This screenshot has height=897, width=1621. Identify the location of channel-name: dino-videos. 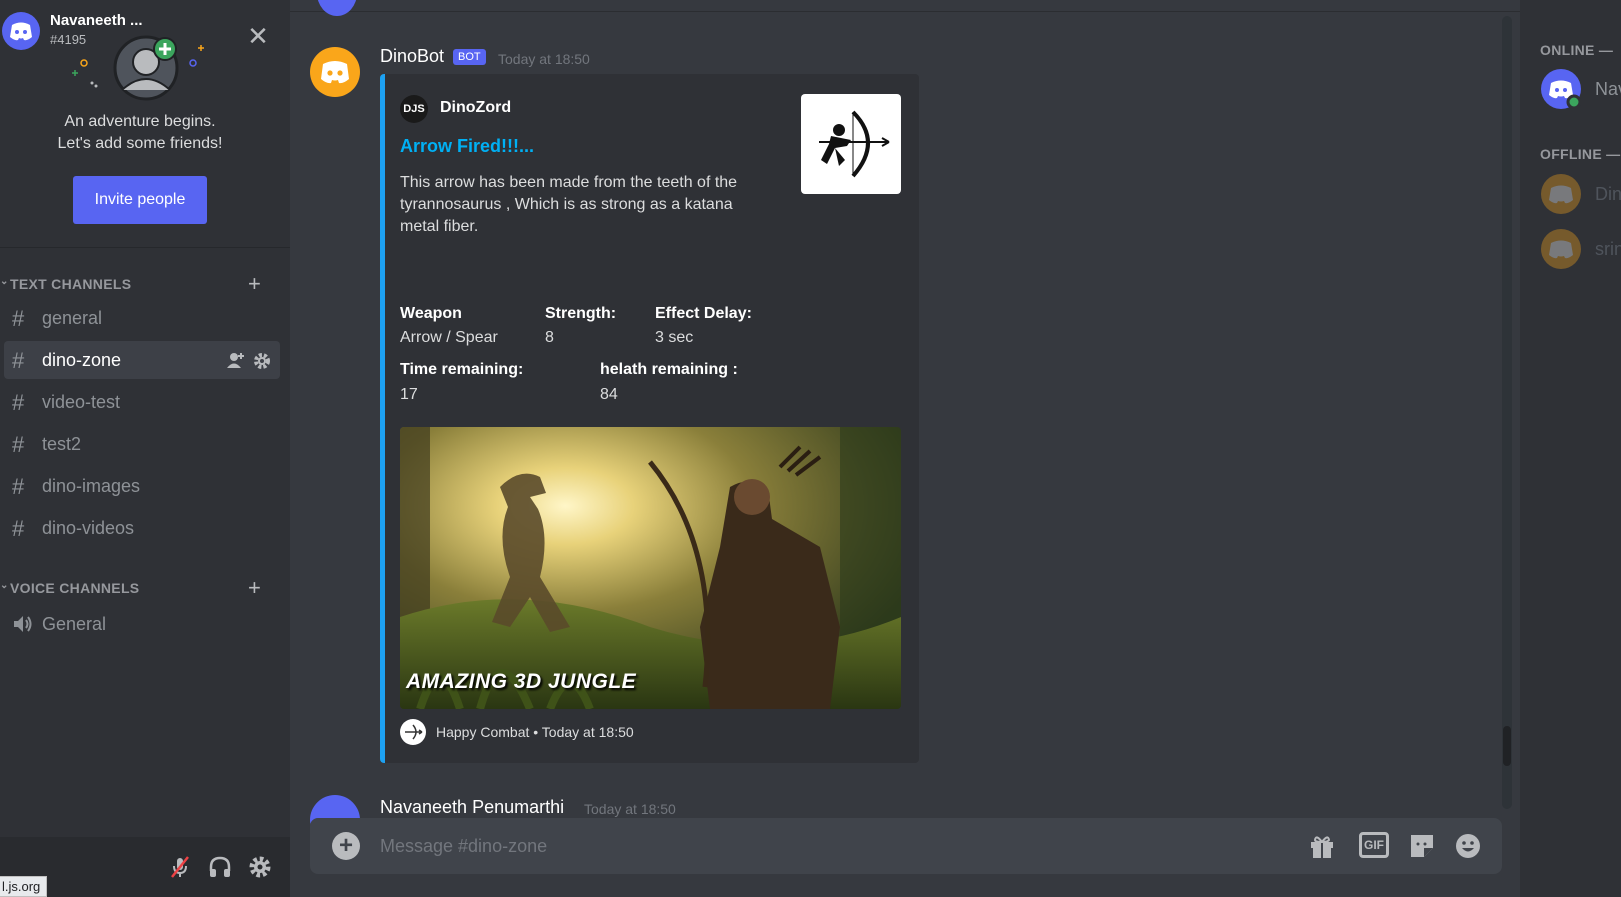
(88, 528).